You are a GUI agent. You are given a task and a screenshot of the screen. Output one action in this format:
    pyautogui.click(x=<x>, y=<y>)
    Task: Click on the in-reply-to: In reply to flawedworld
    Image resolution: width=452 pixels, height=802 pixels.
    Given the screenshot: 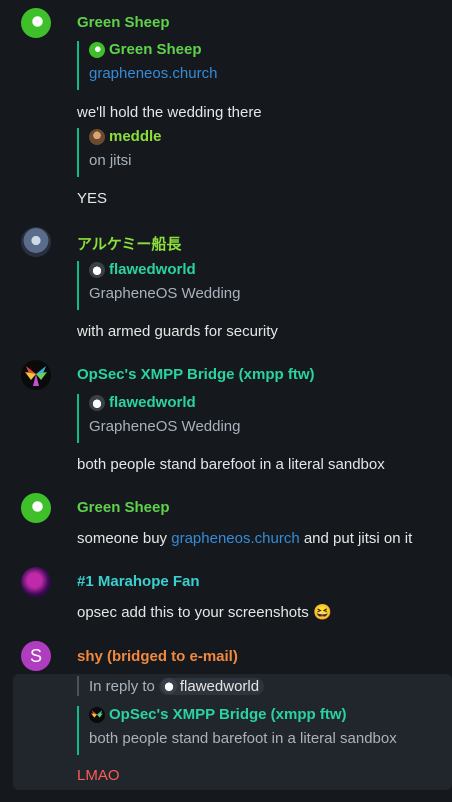 What is the action you would take?
    pyautogui.click(x=171, y=686)
    